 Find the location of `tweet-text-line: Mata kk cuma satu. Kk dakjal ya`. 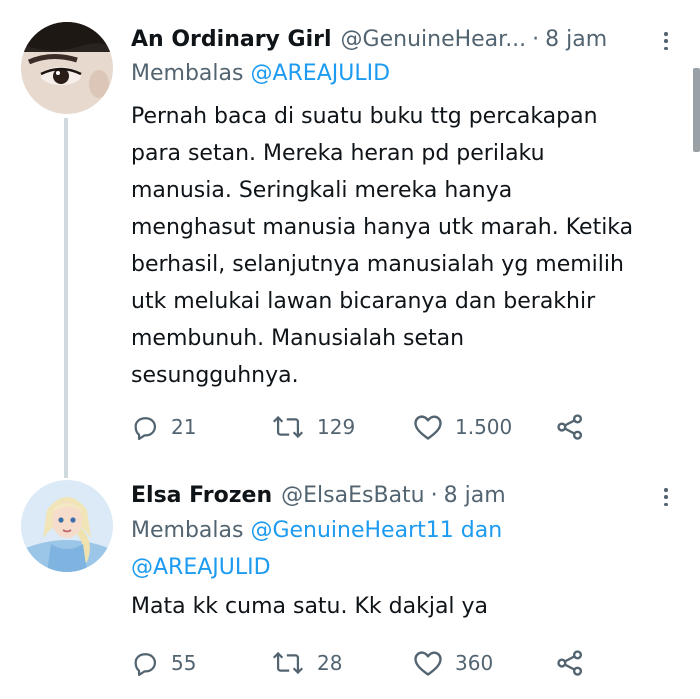

tweet-text-line: Mata kk cuma satu. Kk dakjal ya is located at coordinates (310, 606).